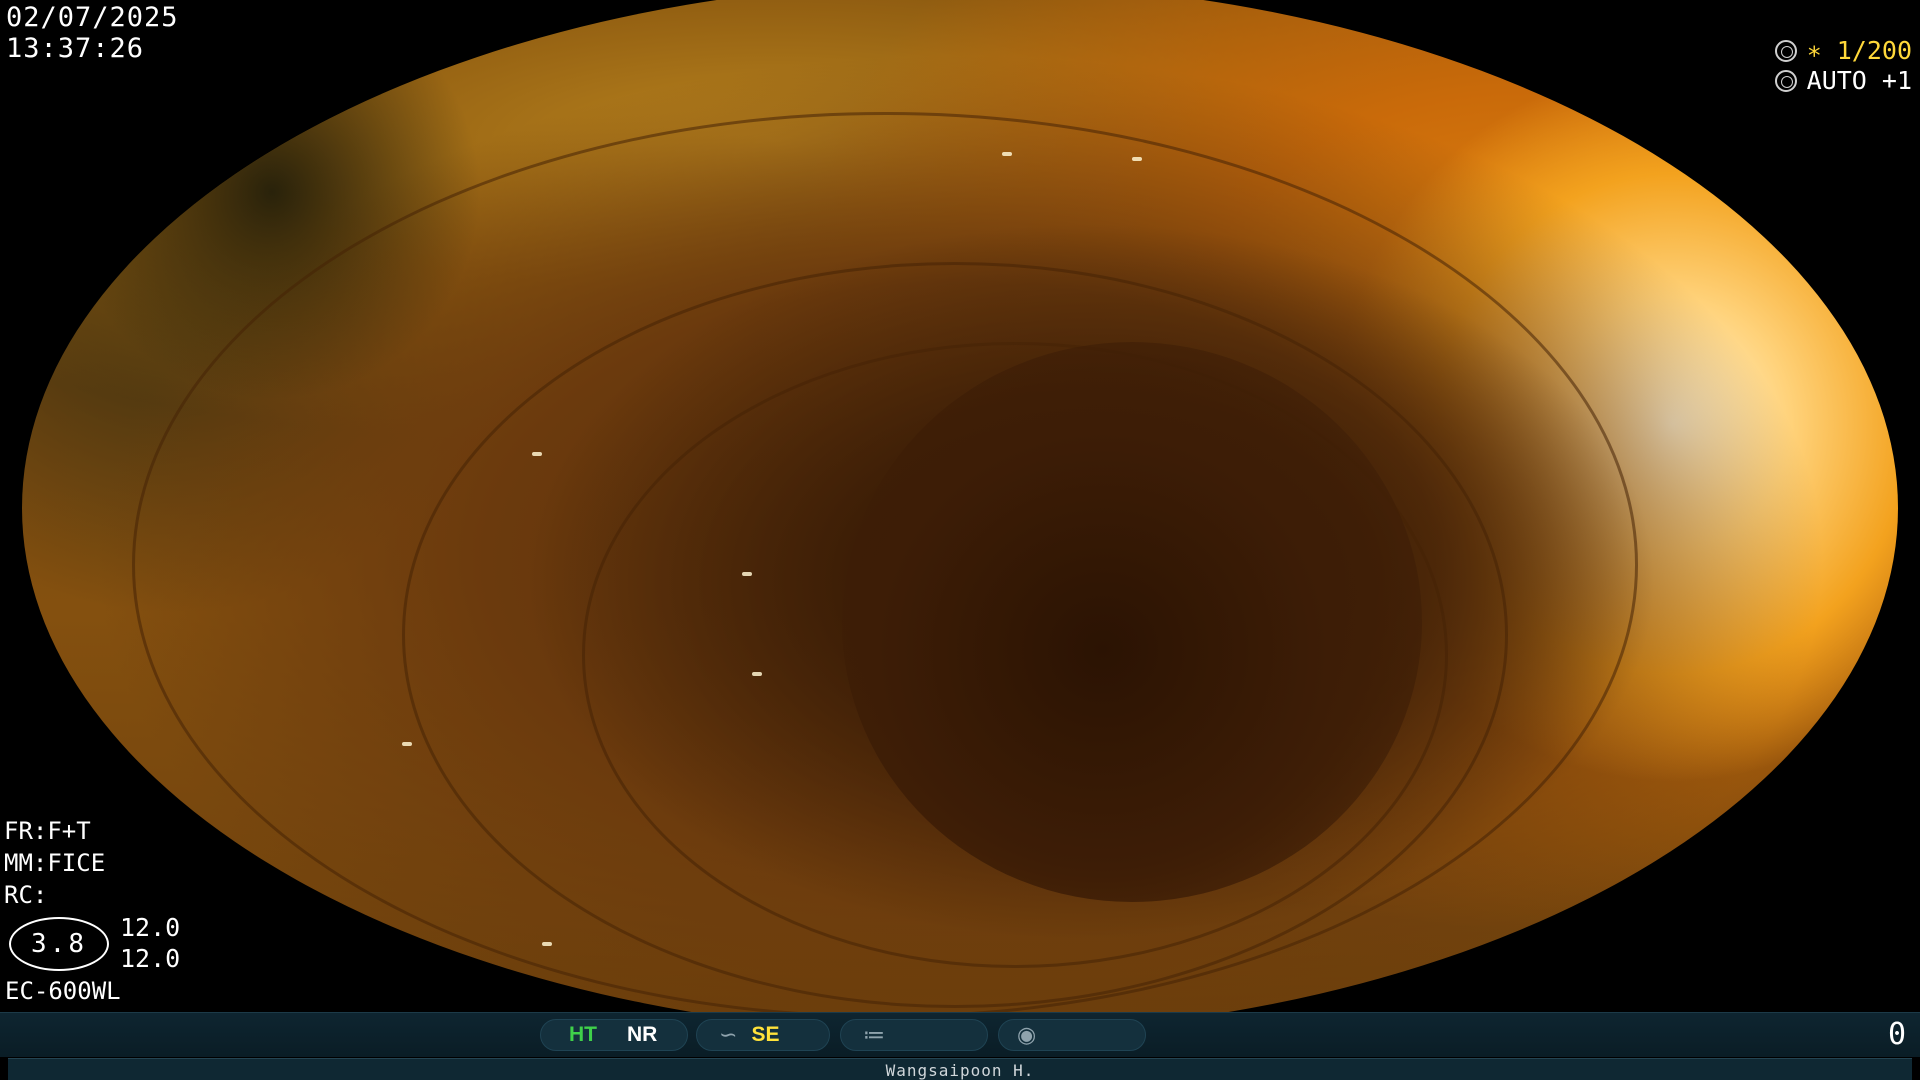  I want to click on structure-enhance-icon: ∽, so click(728, 1035).